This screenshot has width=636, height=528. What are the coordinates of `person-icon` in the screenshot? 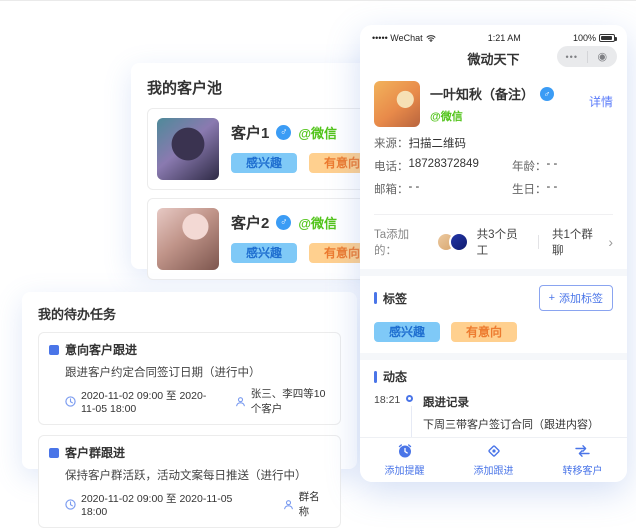 It's located at (288, 504).